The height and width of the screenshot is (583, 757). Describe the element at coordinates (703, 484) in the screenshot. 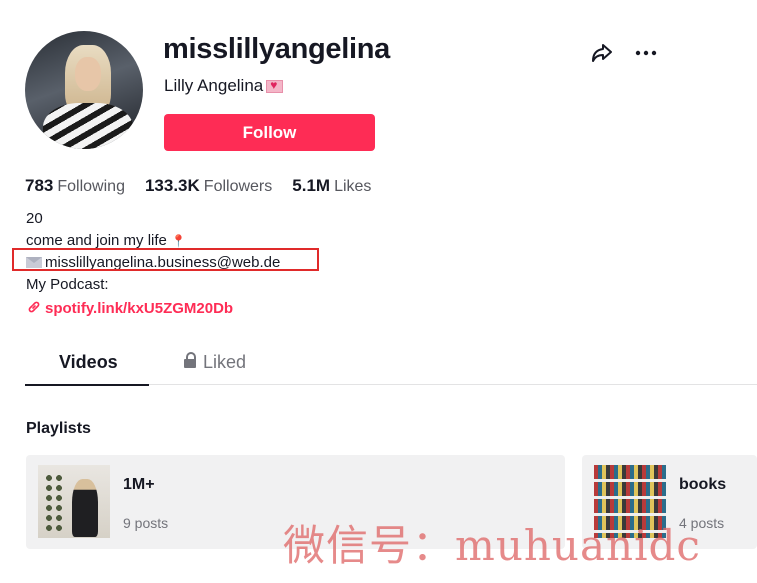

I see `playlist-name: books` at that location.